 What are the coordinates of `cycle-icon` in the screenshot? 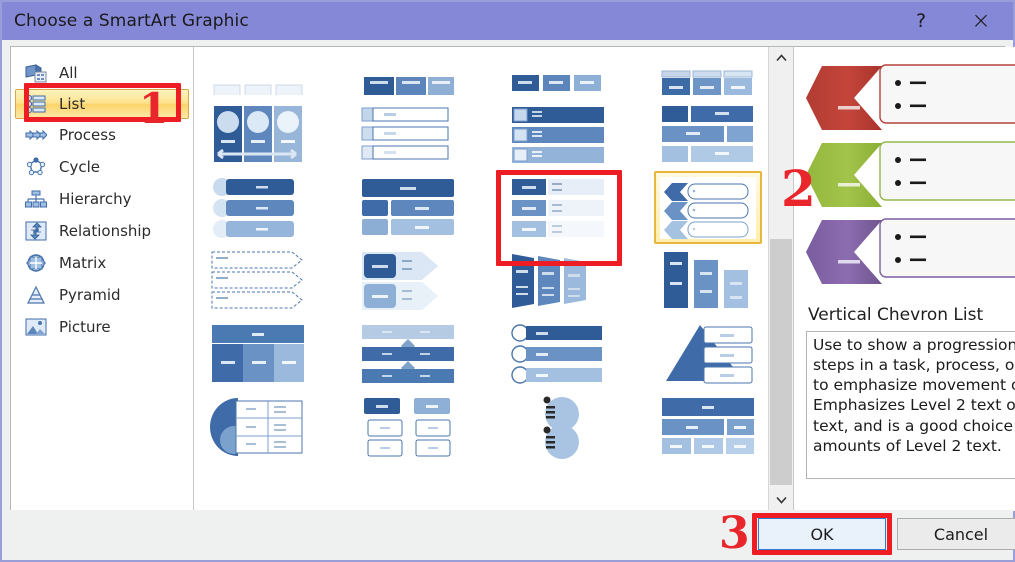 It's located at (36, 167).